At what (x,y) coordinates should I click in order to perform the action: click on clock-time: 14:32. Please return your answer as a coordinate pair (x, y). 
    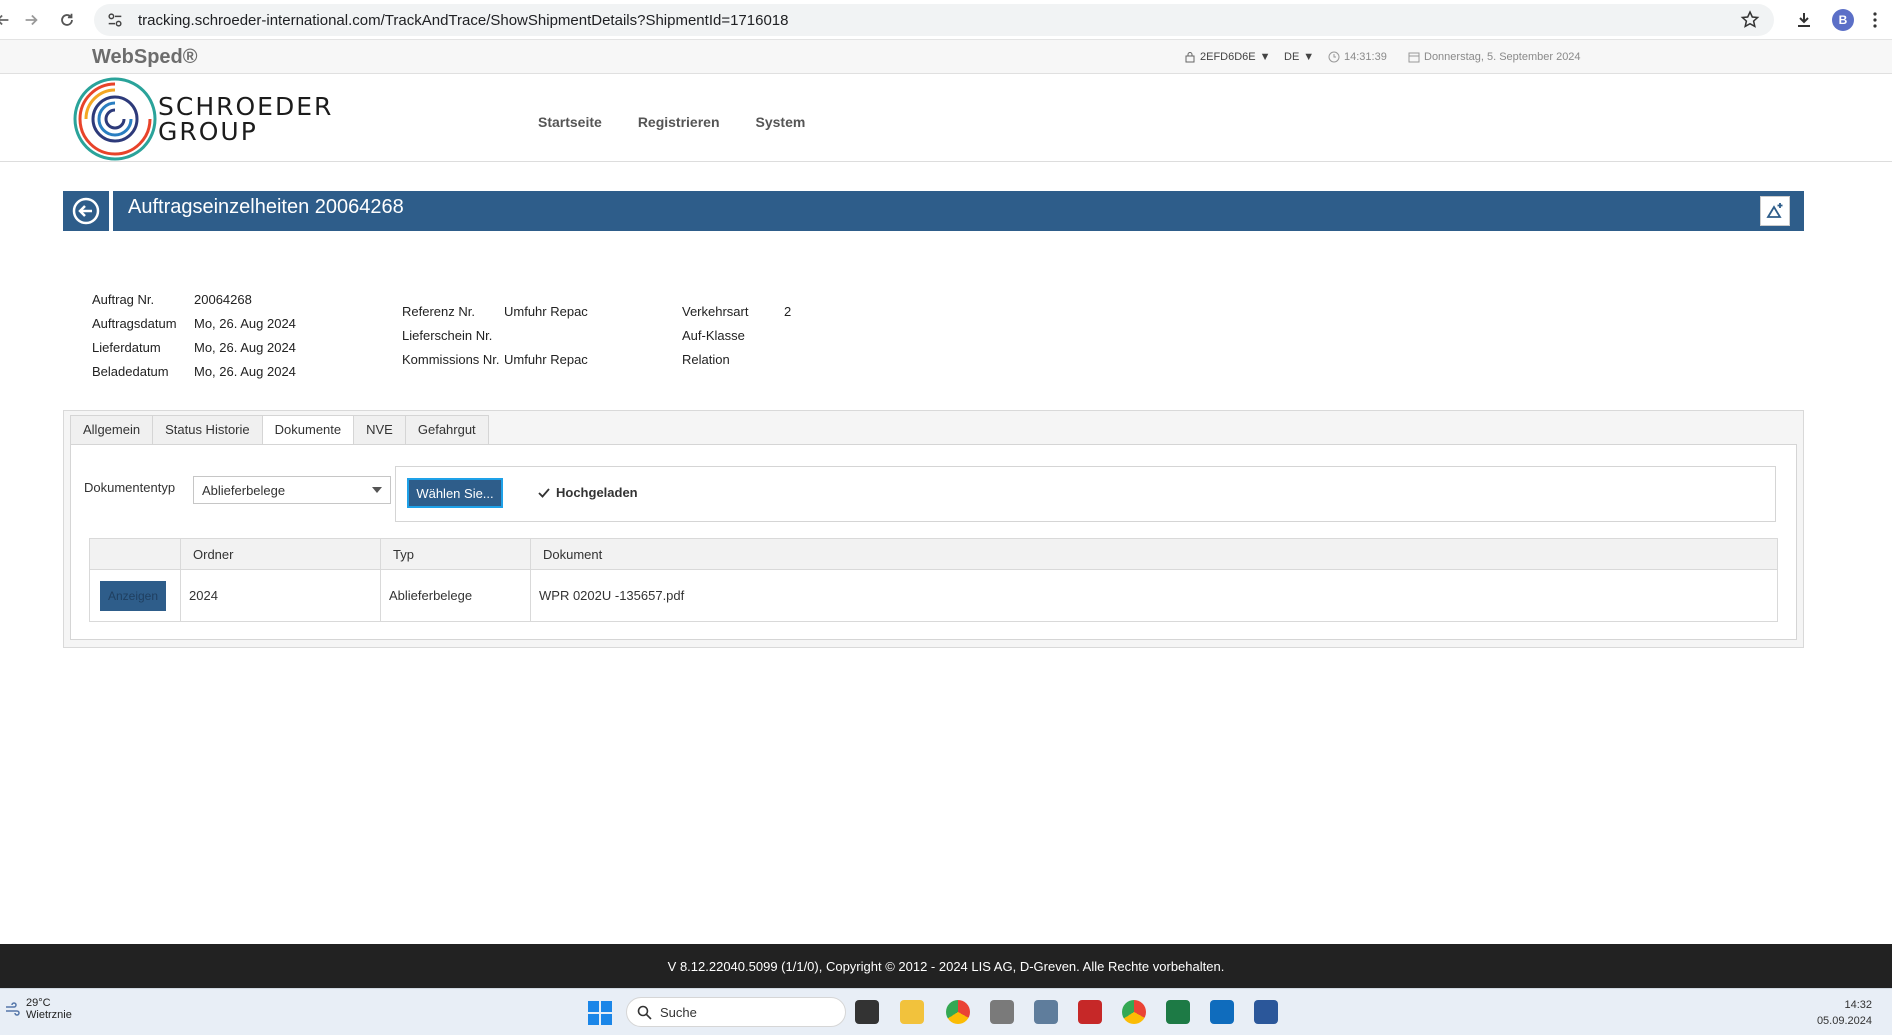
    Looking at the image, I should click on (1858, 1005).